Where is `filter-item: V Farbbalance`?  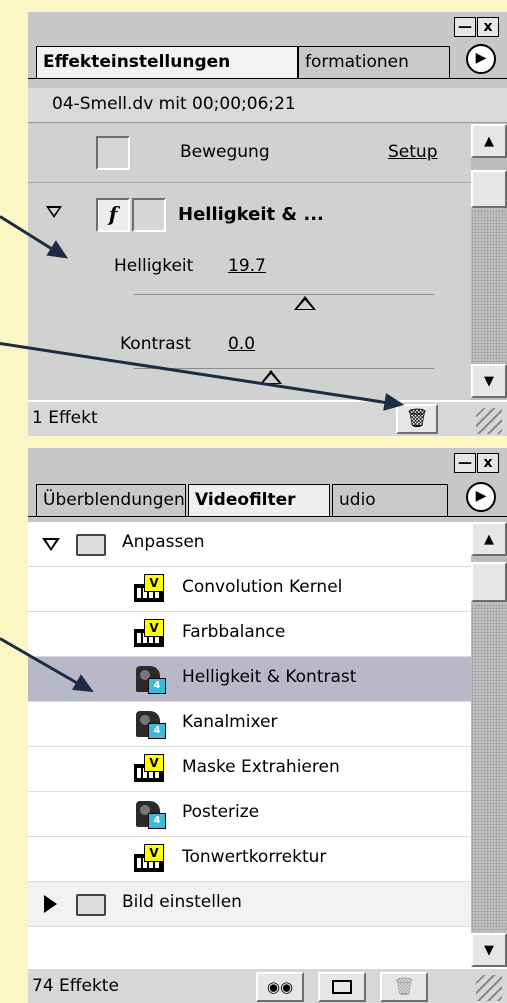 filter-item: V Farbbalance is located at coordinates (249, 634).